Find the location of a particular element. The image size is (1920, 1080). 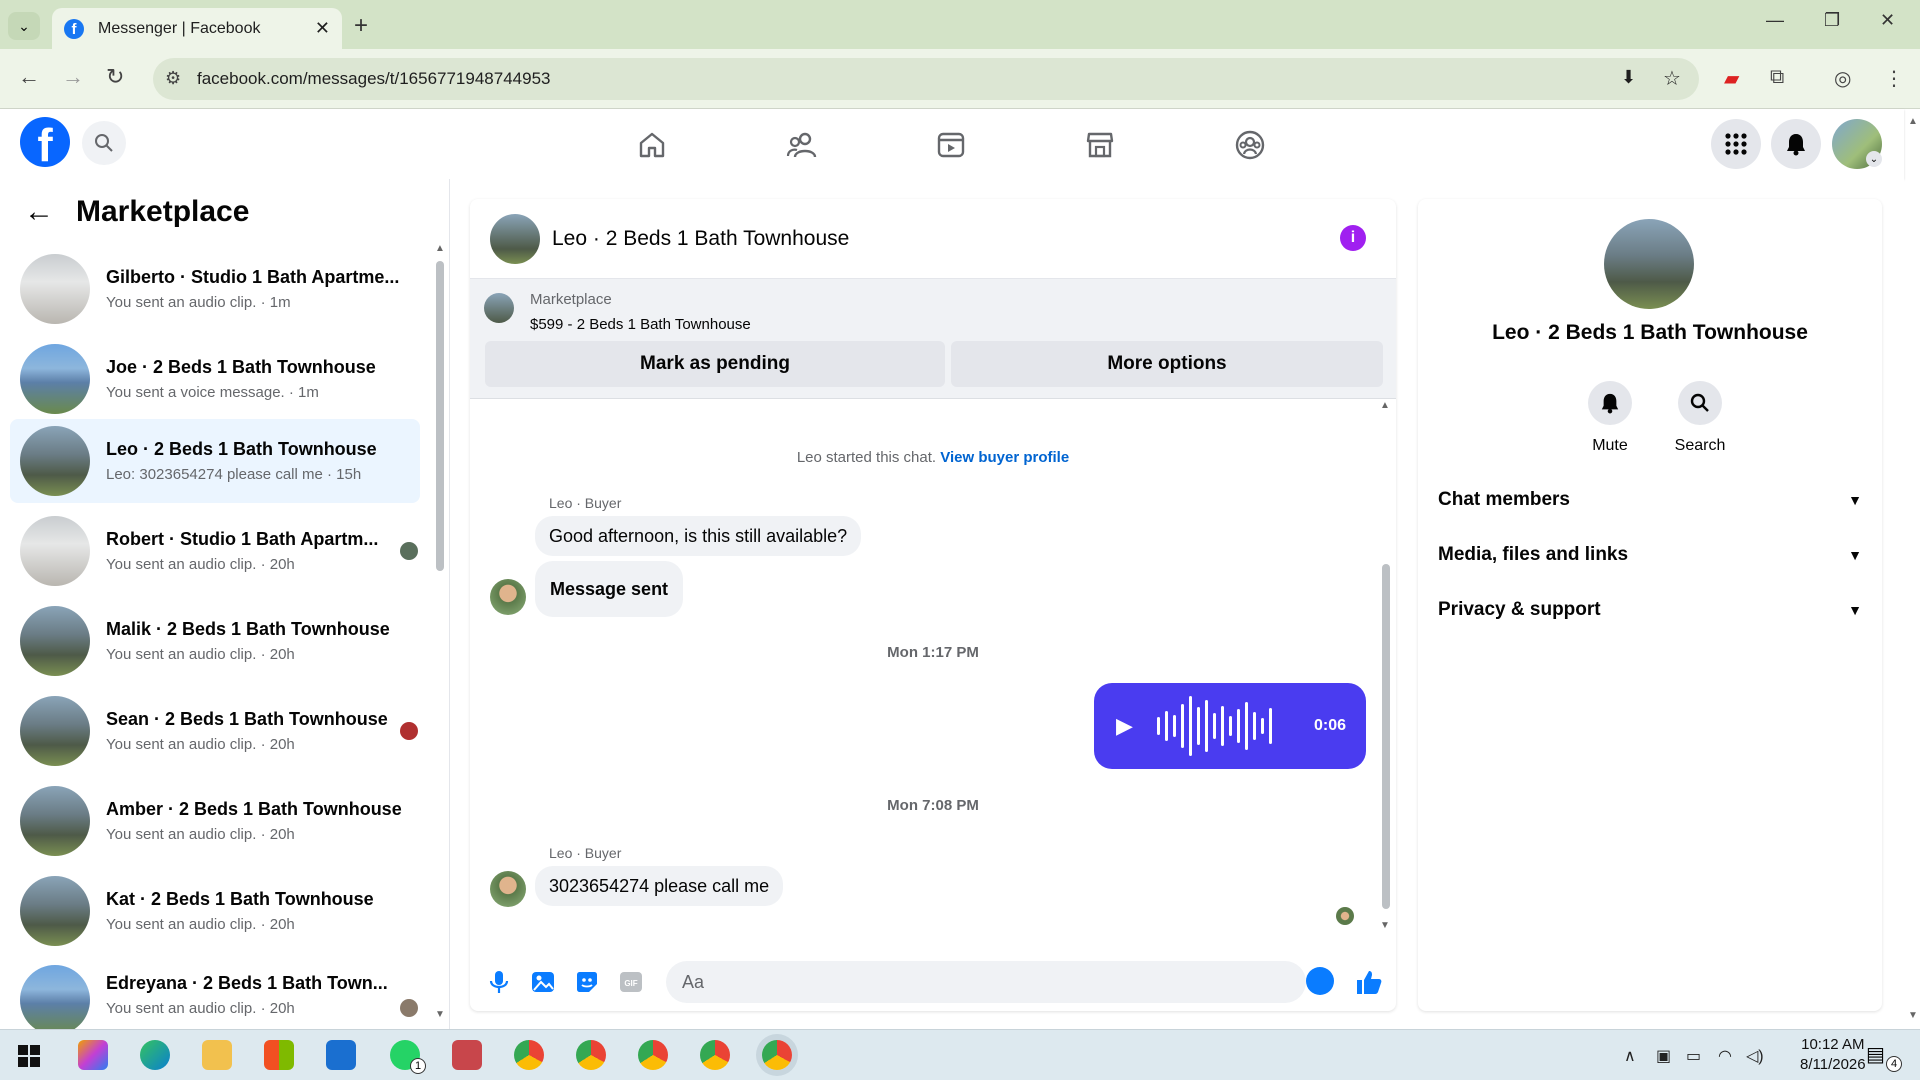

extensions-puzzle-icon: ⧉ is located at coordinates (1777, 77).